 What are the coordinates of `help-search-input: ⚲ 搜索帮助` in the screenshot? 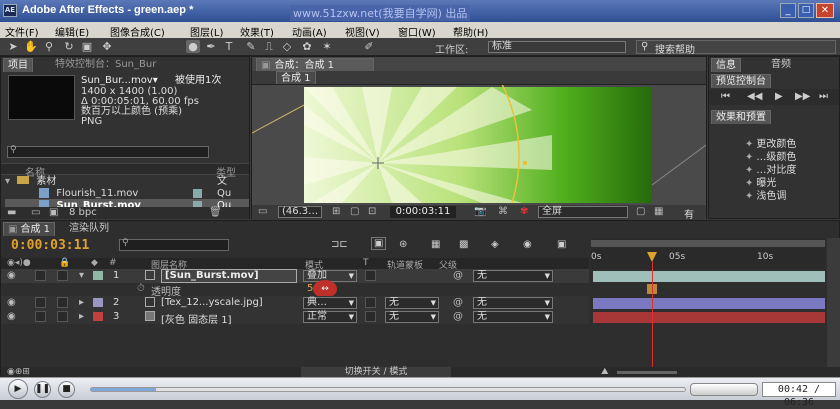 It's located at (736, 48).